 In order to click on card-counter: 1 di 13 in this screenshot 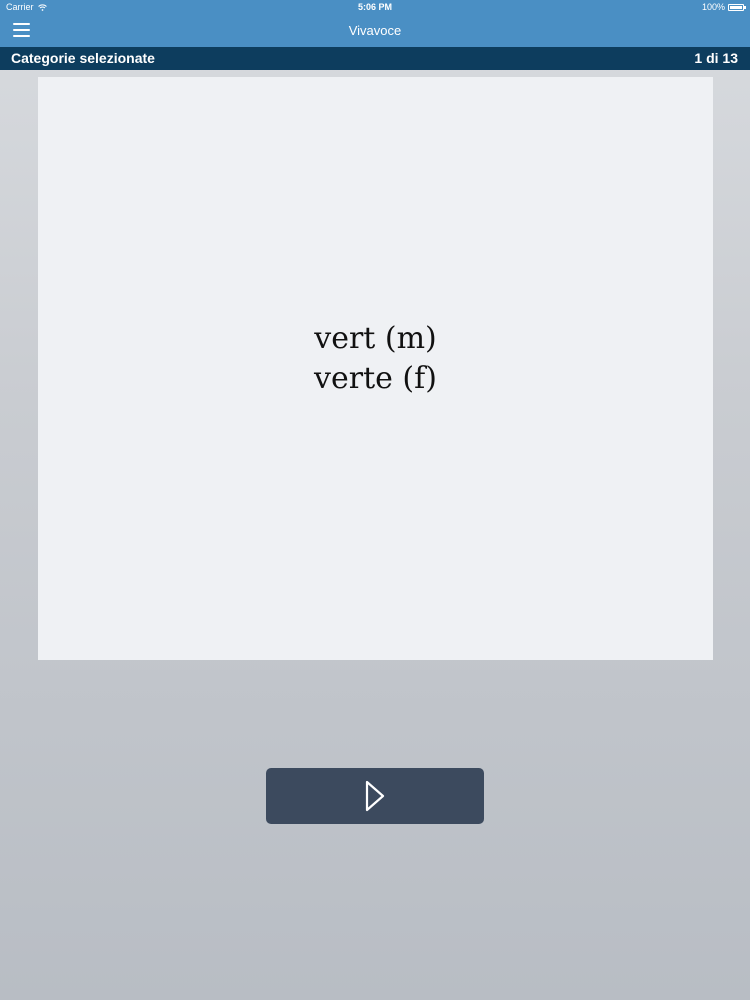, I will do `click(716, 58)`.